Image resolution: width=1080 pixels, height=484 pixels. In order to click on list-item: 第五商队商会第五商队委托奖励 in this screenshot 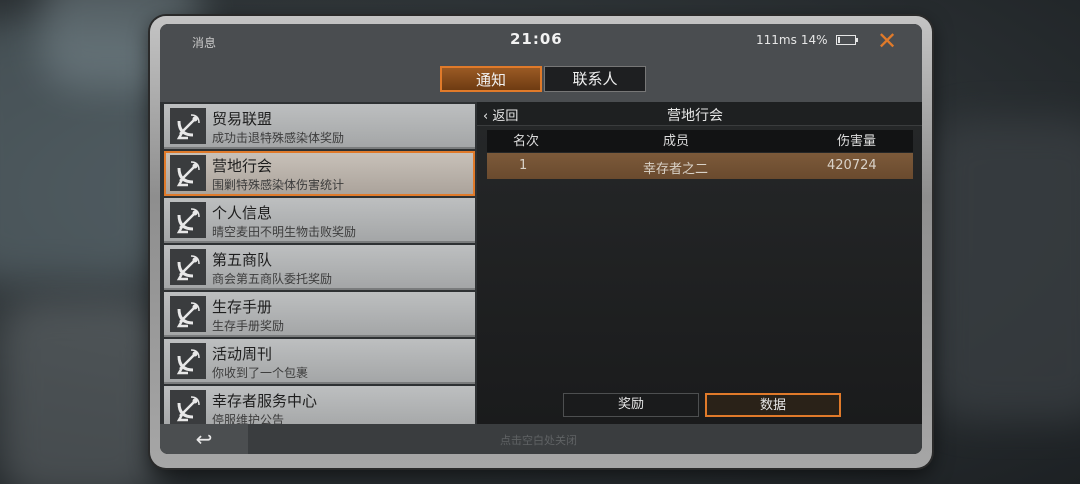, I will do `click(319, 267)`.